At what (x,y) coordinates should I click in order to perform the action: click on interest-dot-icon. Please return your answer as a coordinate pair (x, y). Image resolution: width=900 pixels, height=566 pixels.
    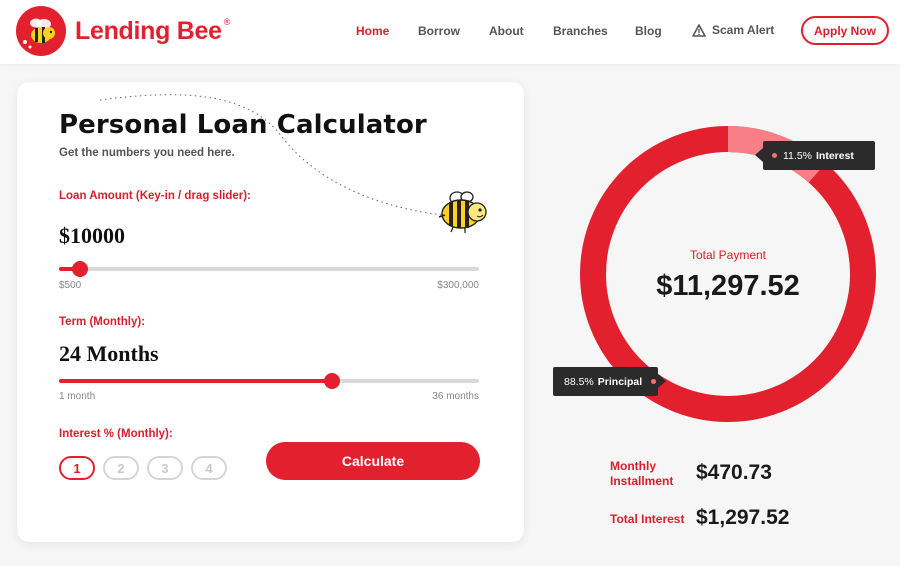
    Looking at the image, I should click on (774, 155).